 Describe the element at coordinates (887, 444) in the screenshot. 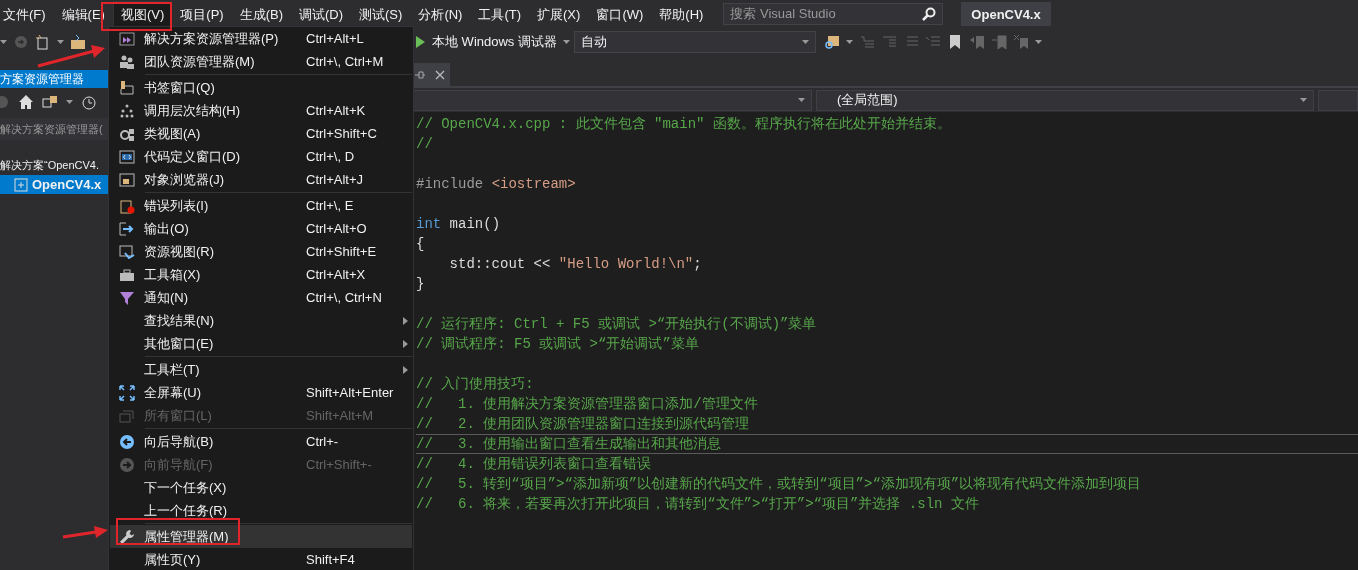

I see `code-line: // 3. 使用输出窗口查看生成输出和其他消息` at that location.